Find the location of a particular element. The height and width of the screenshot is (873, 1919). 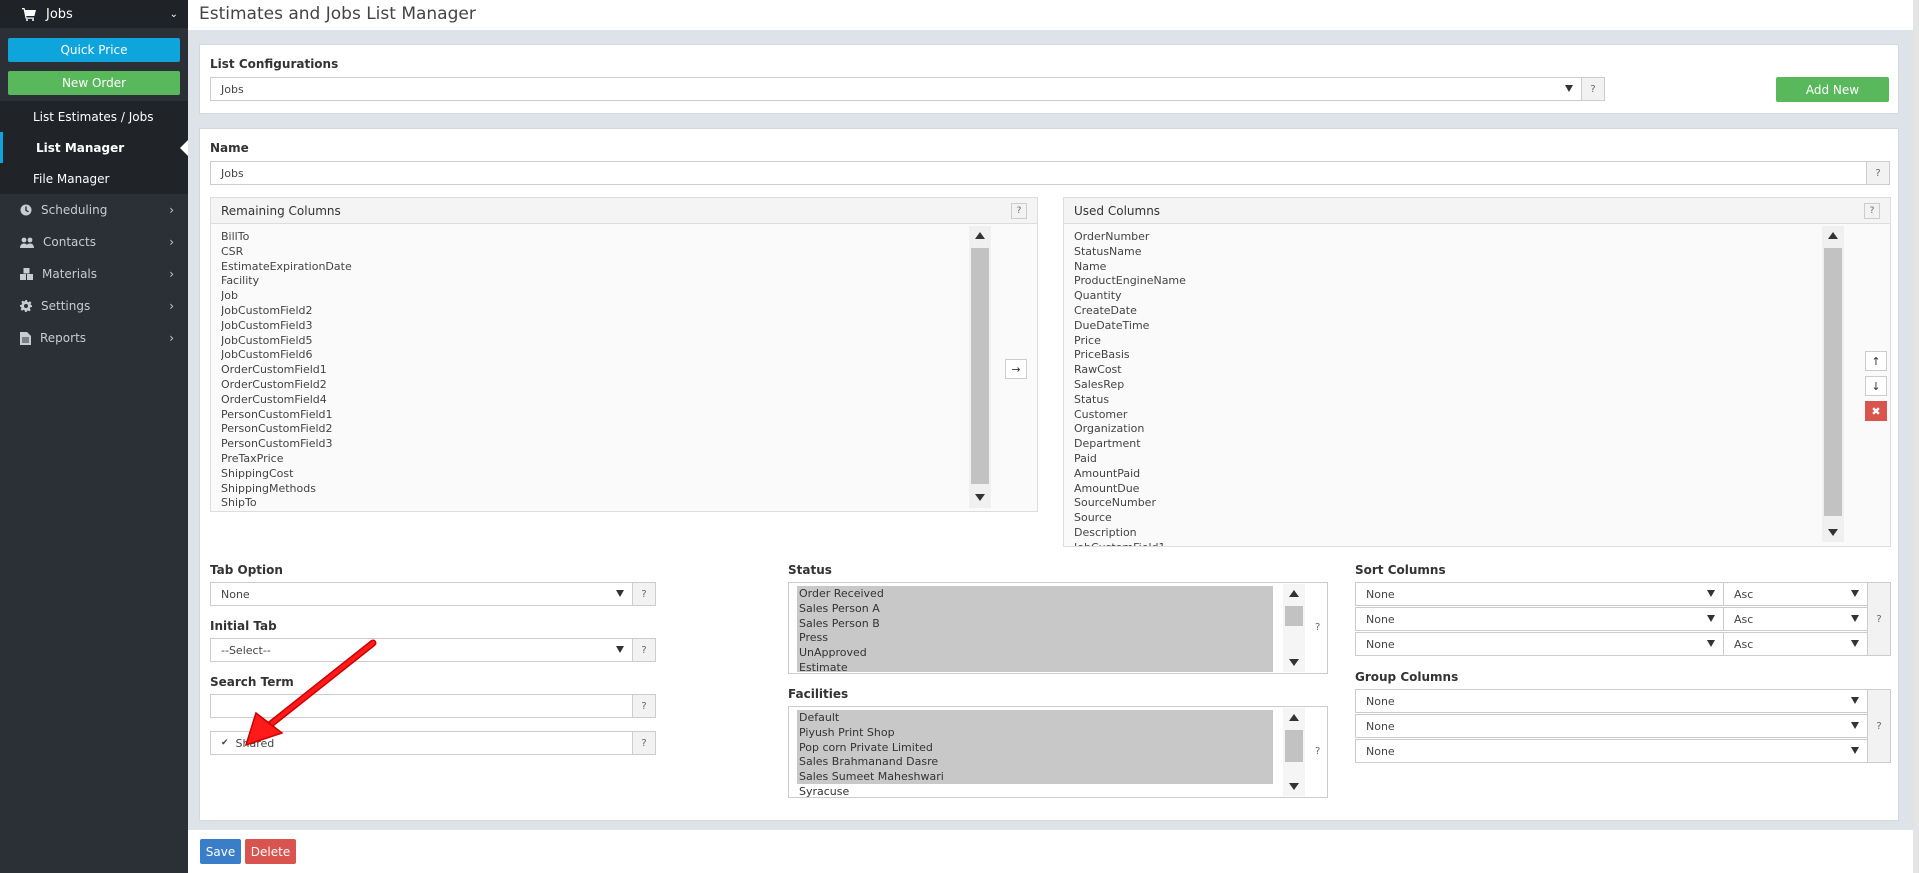

status-scrollbar is located at coordinates (1294, 628).